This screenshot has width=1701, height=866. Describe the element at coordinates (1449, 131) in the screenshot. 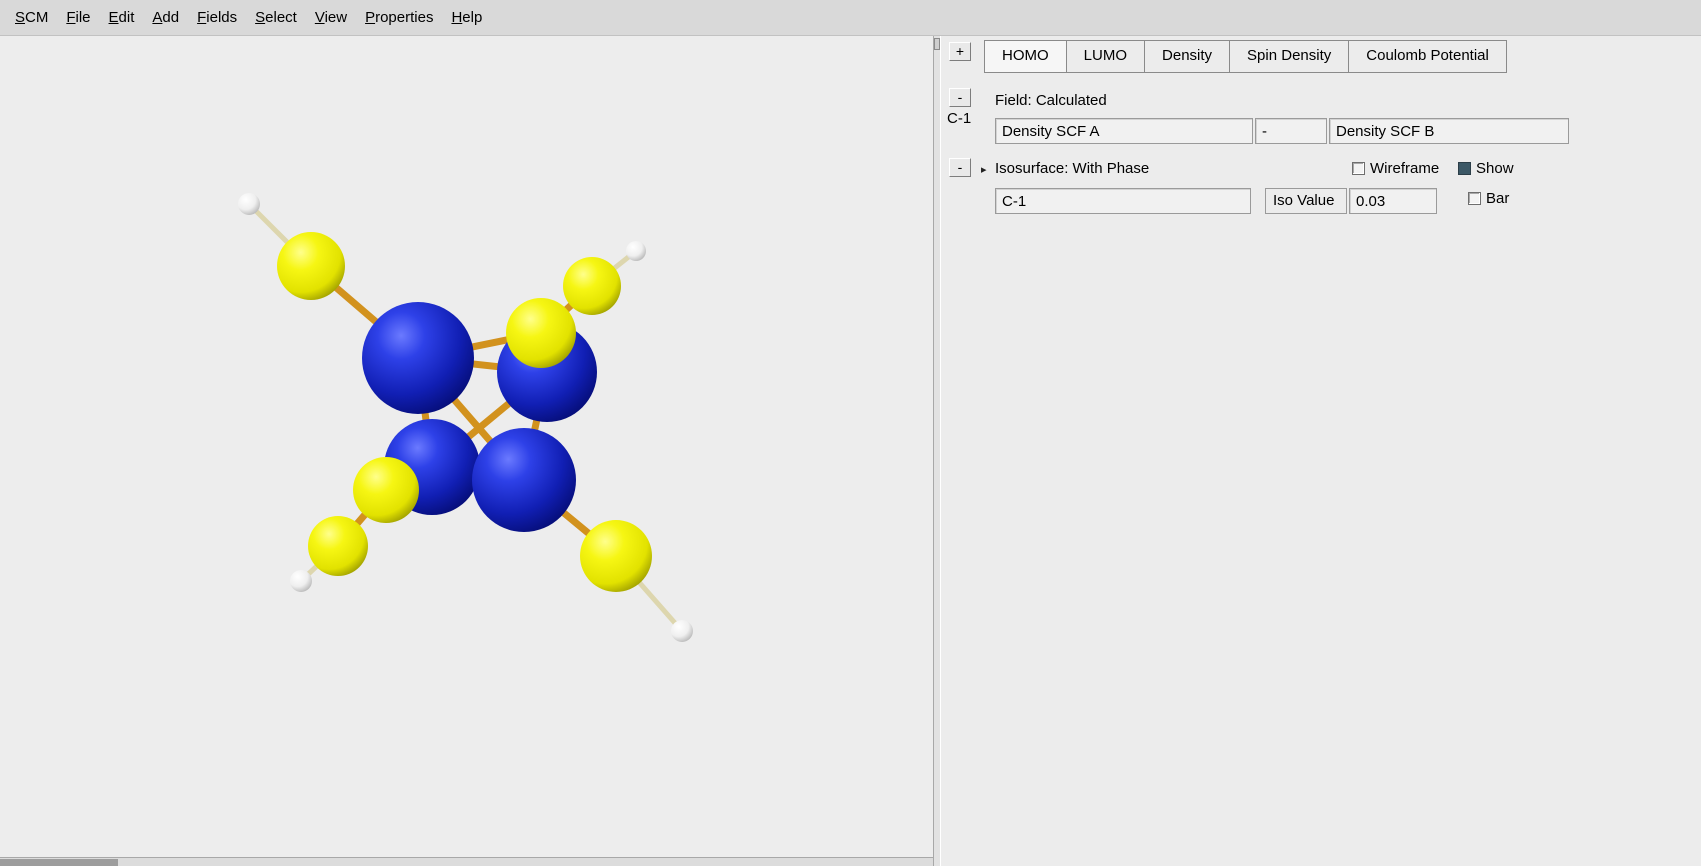

I see `density-scf-b-input` at that location.